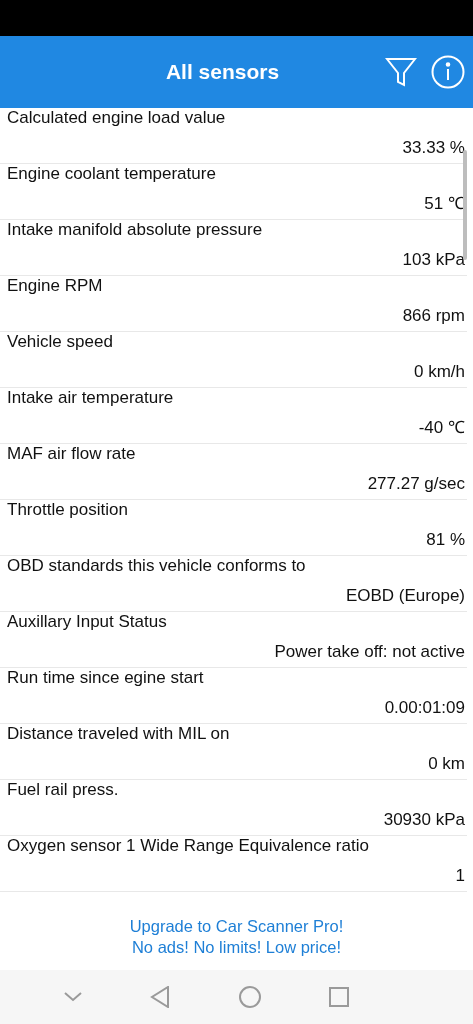 The image size is (473, 1024). What do you see at coordinates (62, 790) in the screenshot?
I see `sensor-name: Fuel rail press.` at bounding box center [62, 790].